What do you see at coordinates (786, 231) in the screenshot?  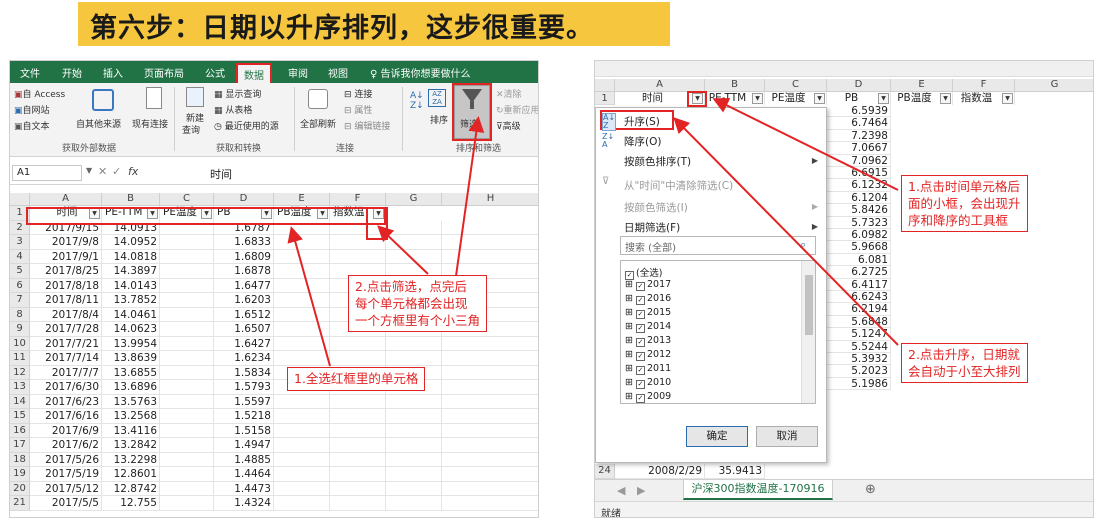 I see `arrow-to-ascending` at bounding box center [786, 231].